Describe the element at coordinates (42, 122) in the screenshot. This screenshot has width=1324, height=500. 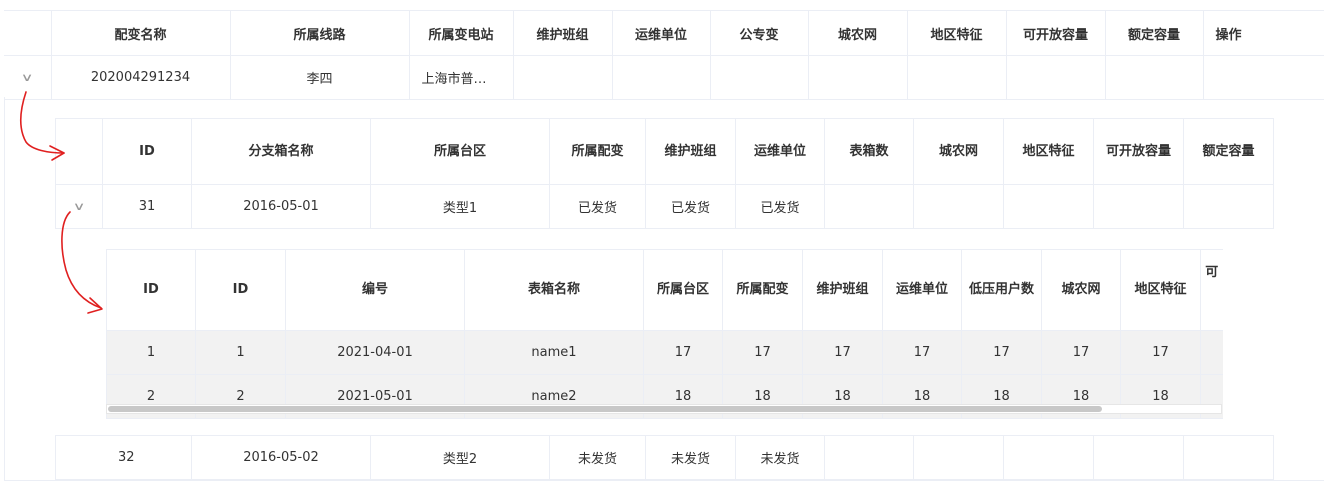
I see `red-arrow-to-branch-table` at that location.